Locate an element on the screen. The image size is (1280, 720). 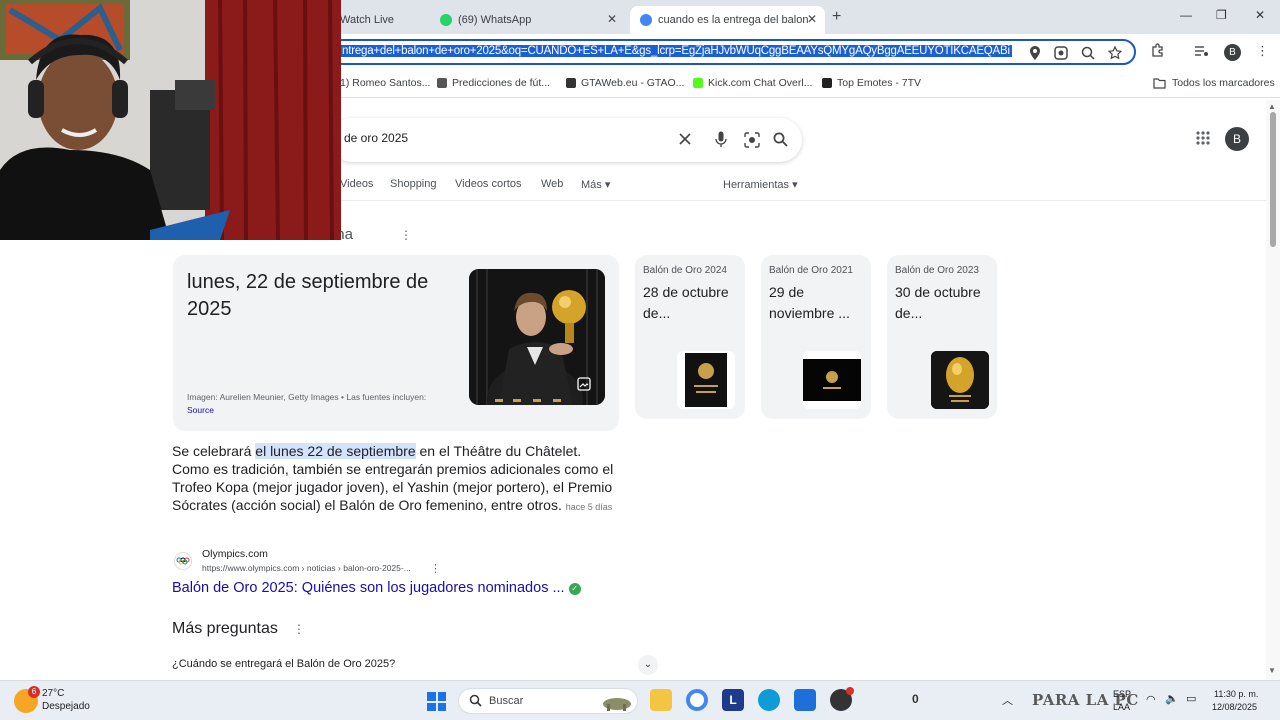
file-explorer-icon is located at coordinates (661, 700).